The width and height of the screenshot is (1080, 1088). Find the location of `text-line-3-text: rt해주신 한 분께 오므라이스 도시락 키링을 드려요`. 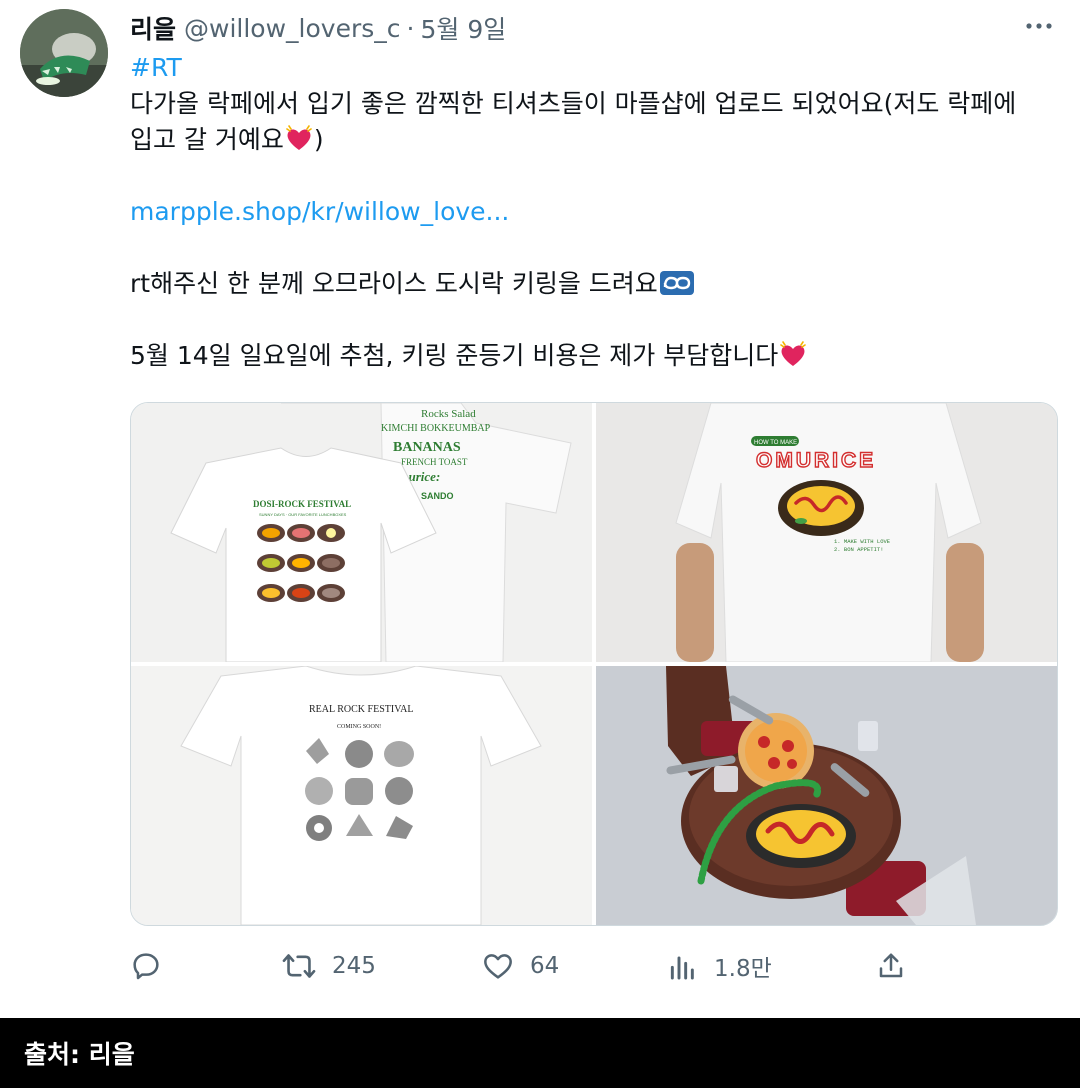

text-line-3-text: rt해주신 한 분께 오므라이스 도시락 키링을 드려요 is located at coordinates (394, 283).